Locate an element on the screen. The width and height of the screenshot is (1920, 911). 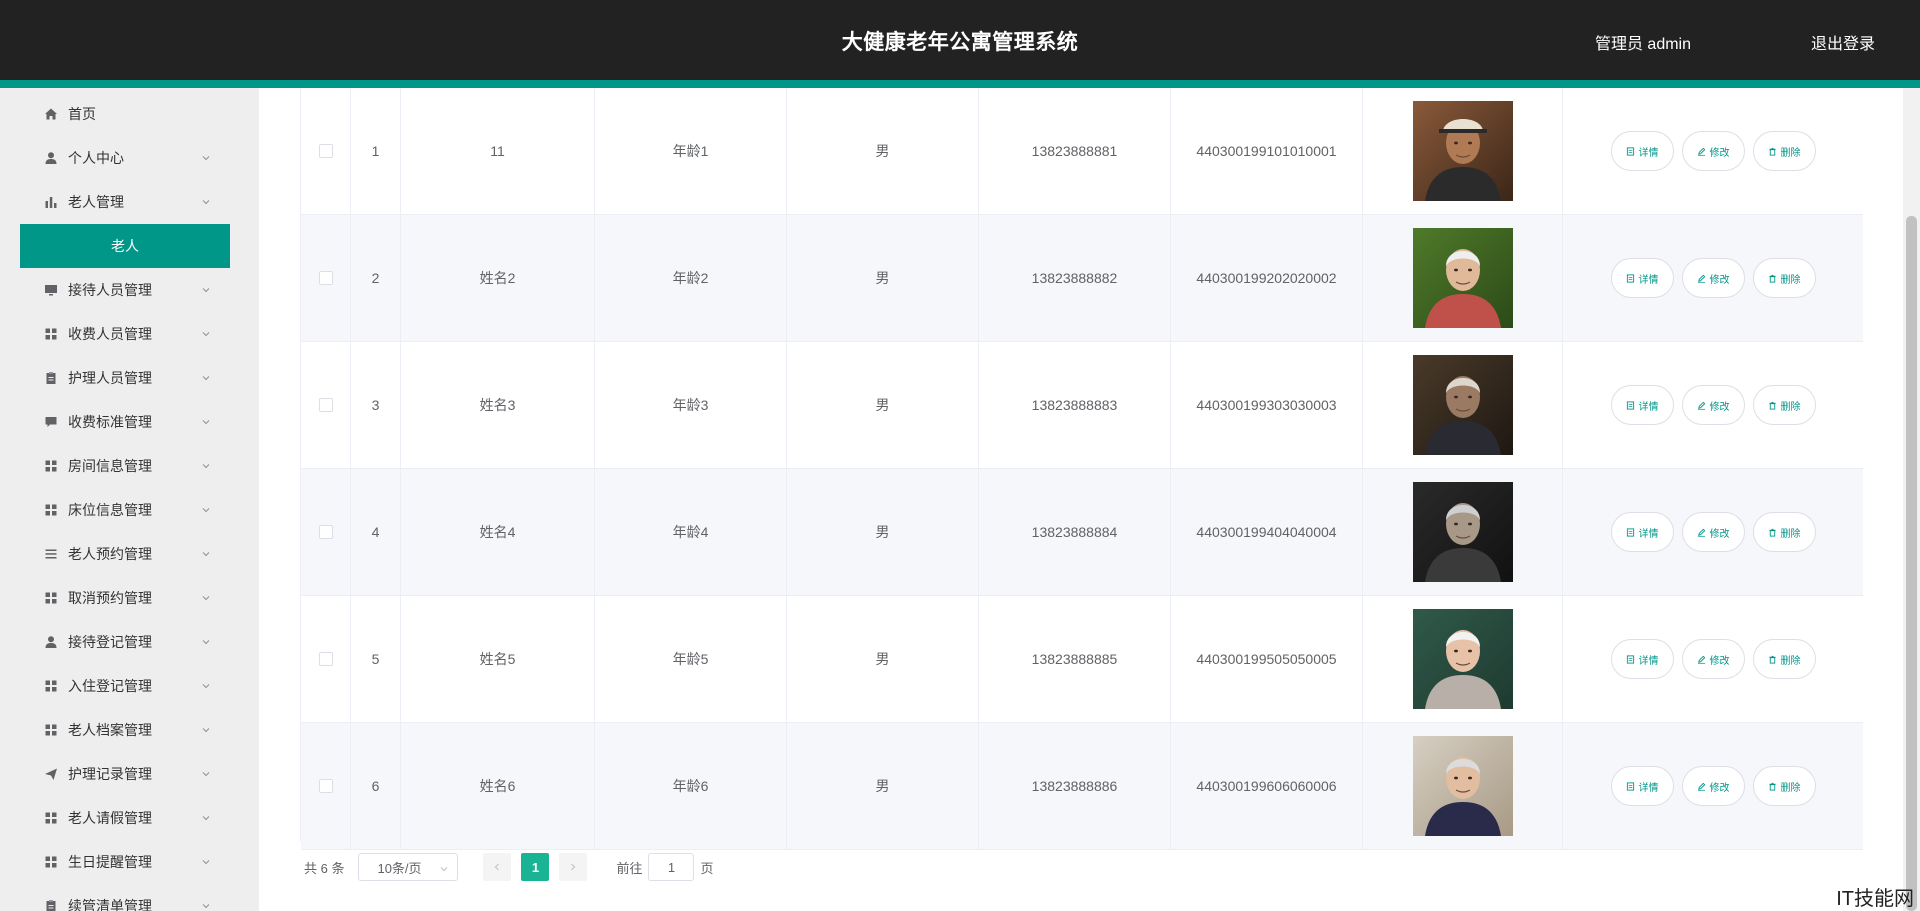
sidebar-item-11: 取消预约管理 is located at coordinates (125, 598).